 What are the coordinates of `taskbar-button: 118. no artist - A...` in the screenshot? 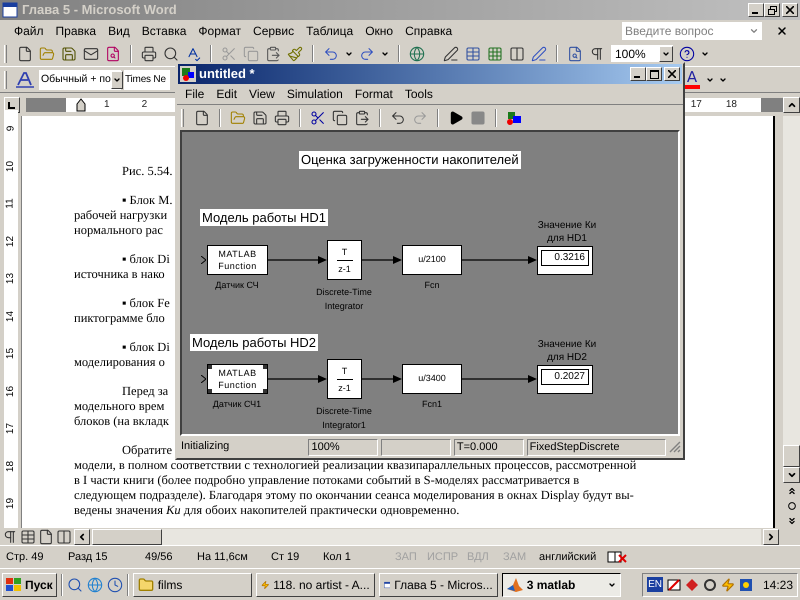 It's located at (315, 584).